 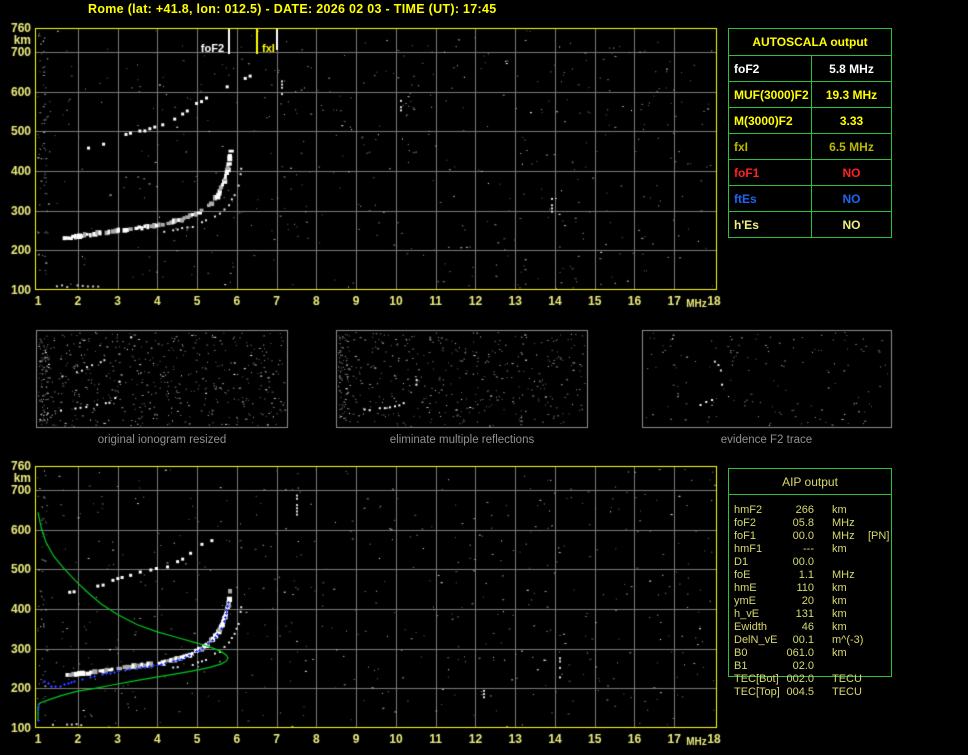 I want to click on parameter-value: 46, so click(x=807, y=627).